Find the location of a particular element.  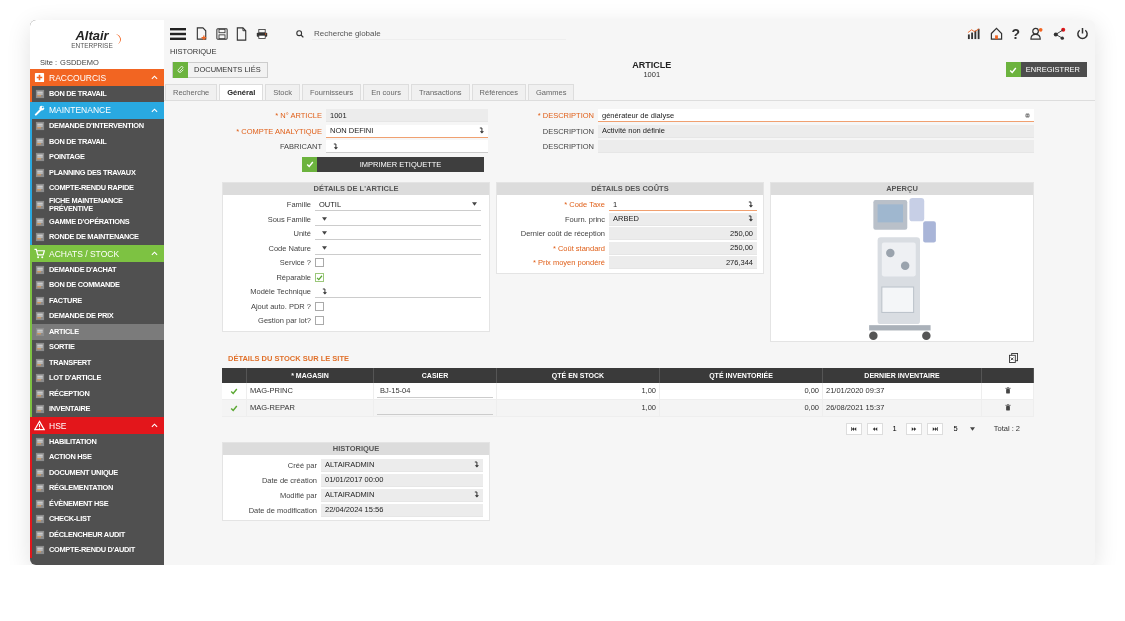

first-page-icon is located at coordinates (854, 428).